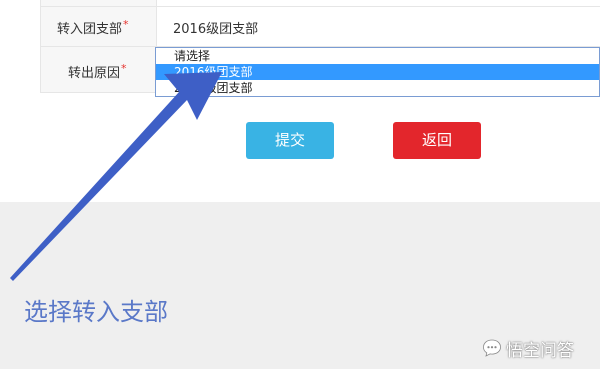 The image size is (600, 369). What do you see at coordinates (540, 350) in the screenshot?
I see `watermark-text: 悟空问答` at bounding box center [540, 350].